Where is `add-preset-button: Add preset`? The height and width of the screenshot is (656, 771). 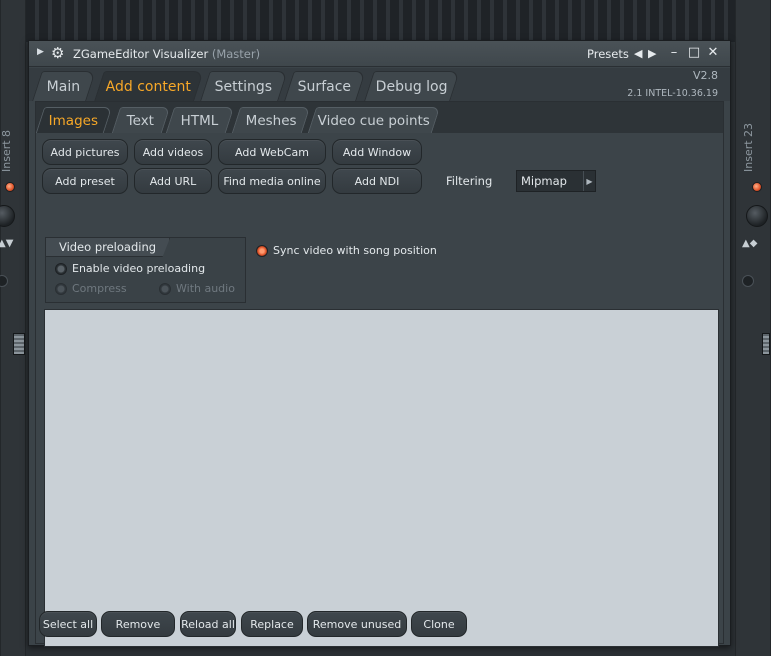 add-preset-button: Add preset is located at coordinates (85, 181).